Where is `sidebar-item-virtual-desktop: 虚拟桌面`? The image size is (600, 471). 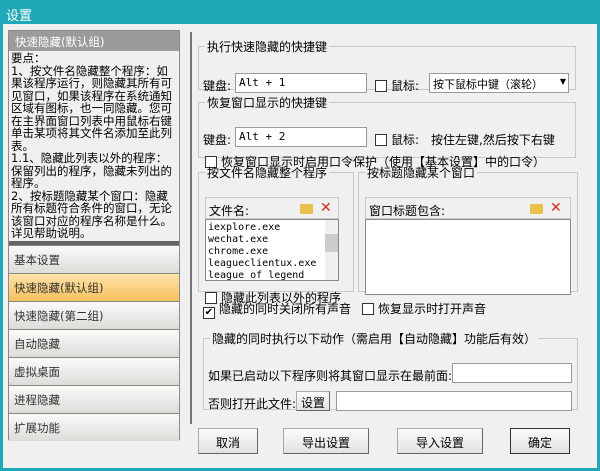
sidebar-item-virtual-desktop: 虚拟桌面 is located at coordinates (94, 371).